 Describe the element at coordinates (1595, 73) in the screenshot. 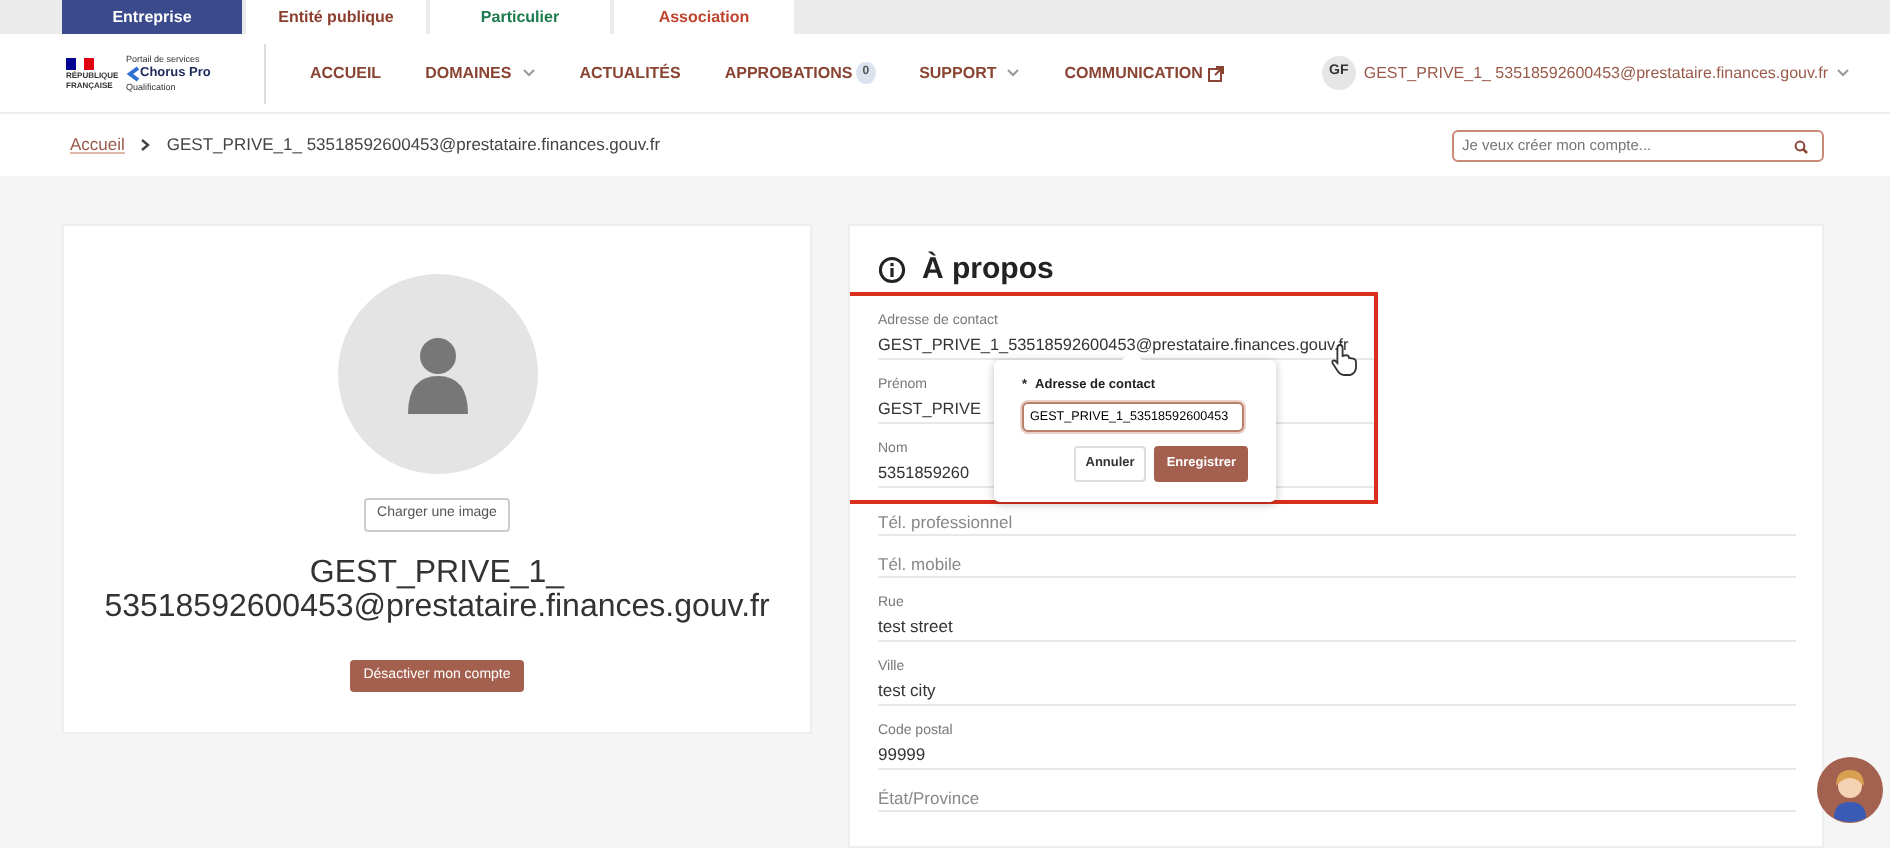

I see `user-email: GEST_PRIVE_1_ 53518592600453@prestataire.finances.gouv.fr` at that location.